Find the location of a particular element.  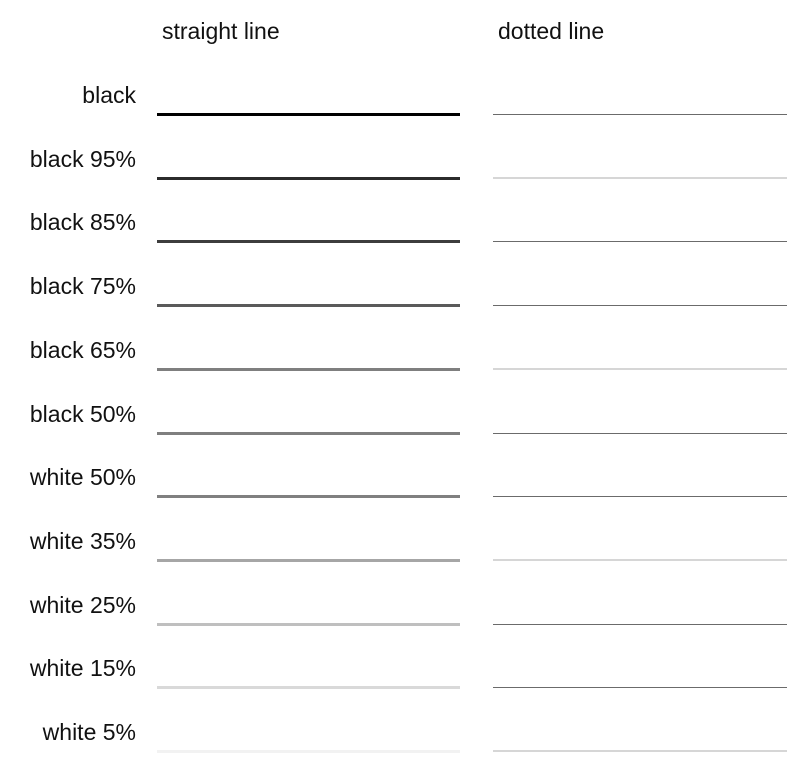

line-sample-row: white 50% is located at coordinates (402, 480).